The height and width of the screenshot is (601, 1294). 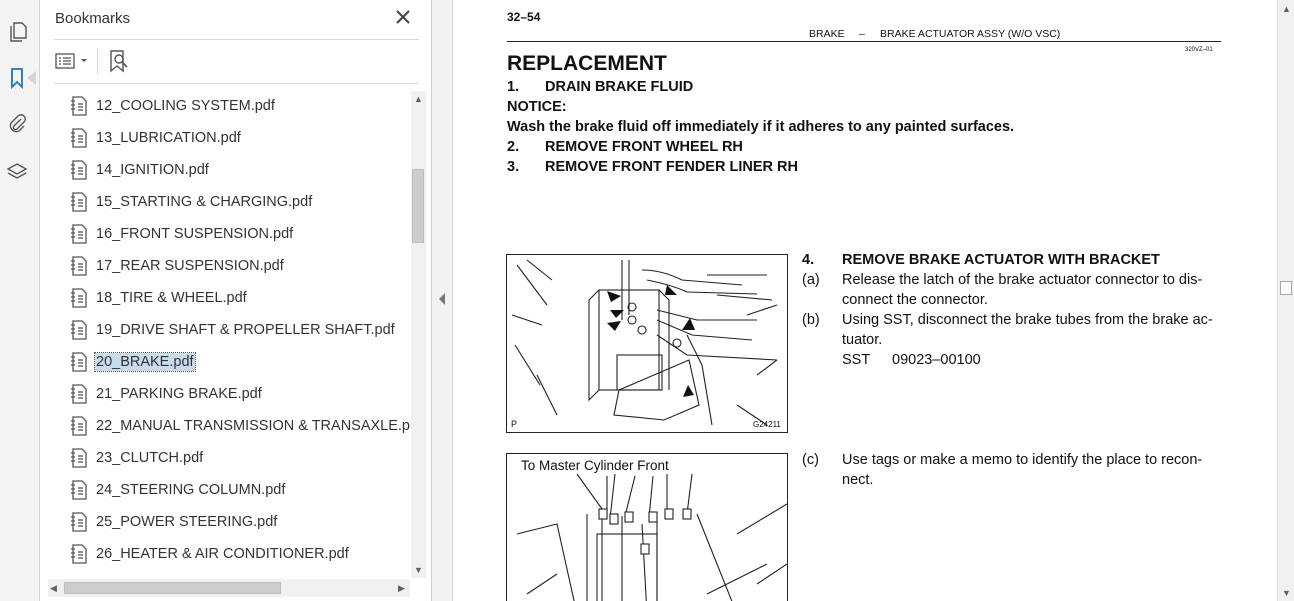 What do you see at coordinates (514, 424) in the screenshot?
I see `figure-corner-label: P` at bounding box center [514, 424].